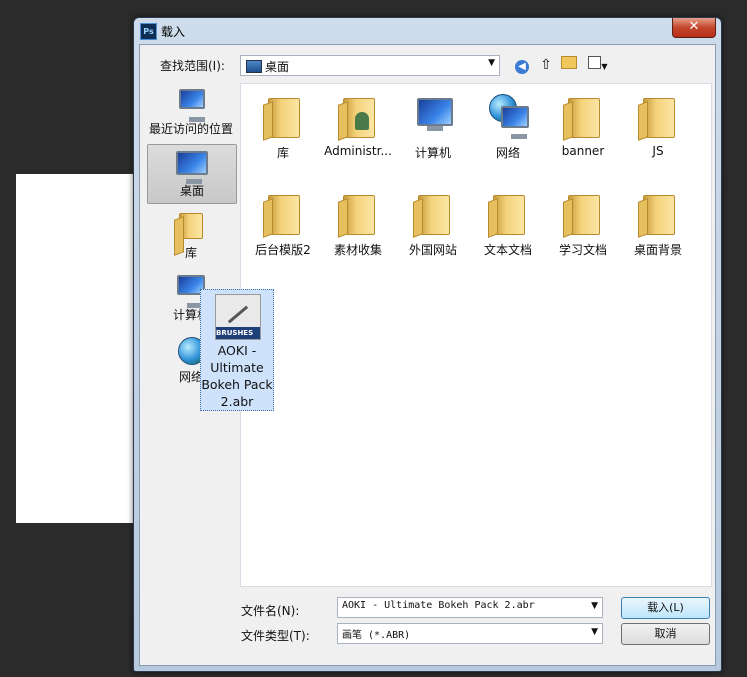 Image resolution: width=747 pixels, height=677 pixels. Describe the element at coordinates (237, 376) in the screenshot. I see `selected-file-label: AOKI - Ultimate Bokeh Pack 2.abr` at that location.